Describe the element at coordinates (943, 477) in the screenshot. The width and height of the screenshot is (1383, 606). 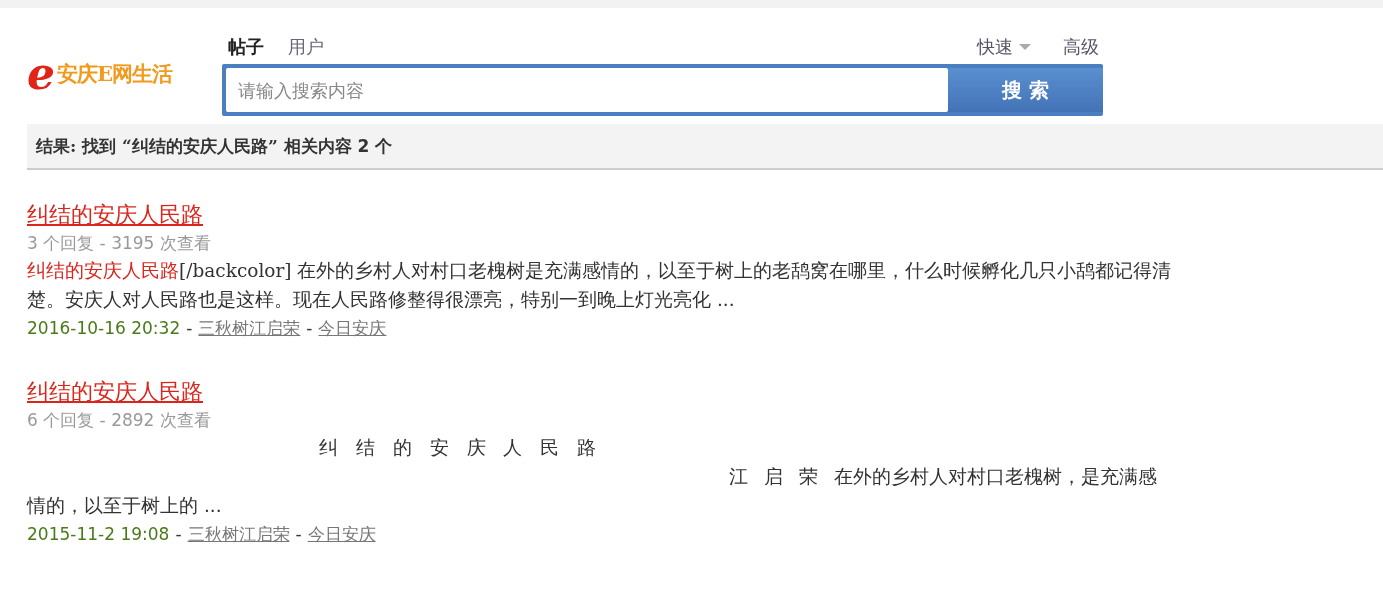
I see `result-excerpt: 江 启 荣 在外的乡村人对村口老槐树，是充满感` at that location.